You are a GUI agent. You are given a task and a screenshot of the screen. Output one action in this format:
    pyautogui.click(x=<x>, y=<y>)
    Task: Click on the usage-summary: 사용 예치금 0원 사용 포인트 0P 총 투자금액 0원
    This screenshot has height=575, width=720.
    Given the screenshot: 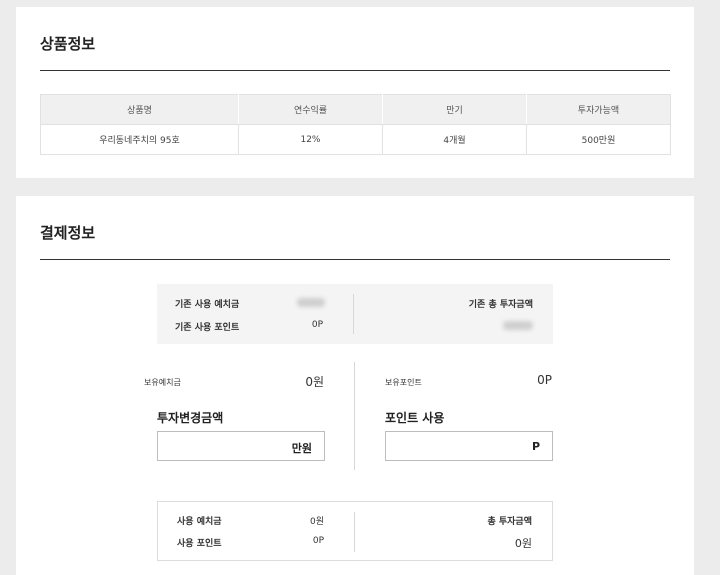 What is the action you would take?
    pyautogui.click(x=355, y=531)
    